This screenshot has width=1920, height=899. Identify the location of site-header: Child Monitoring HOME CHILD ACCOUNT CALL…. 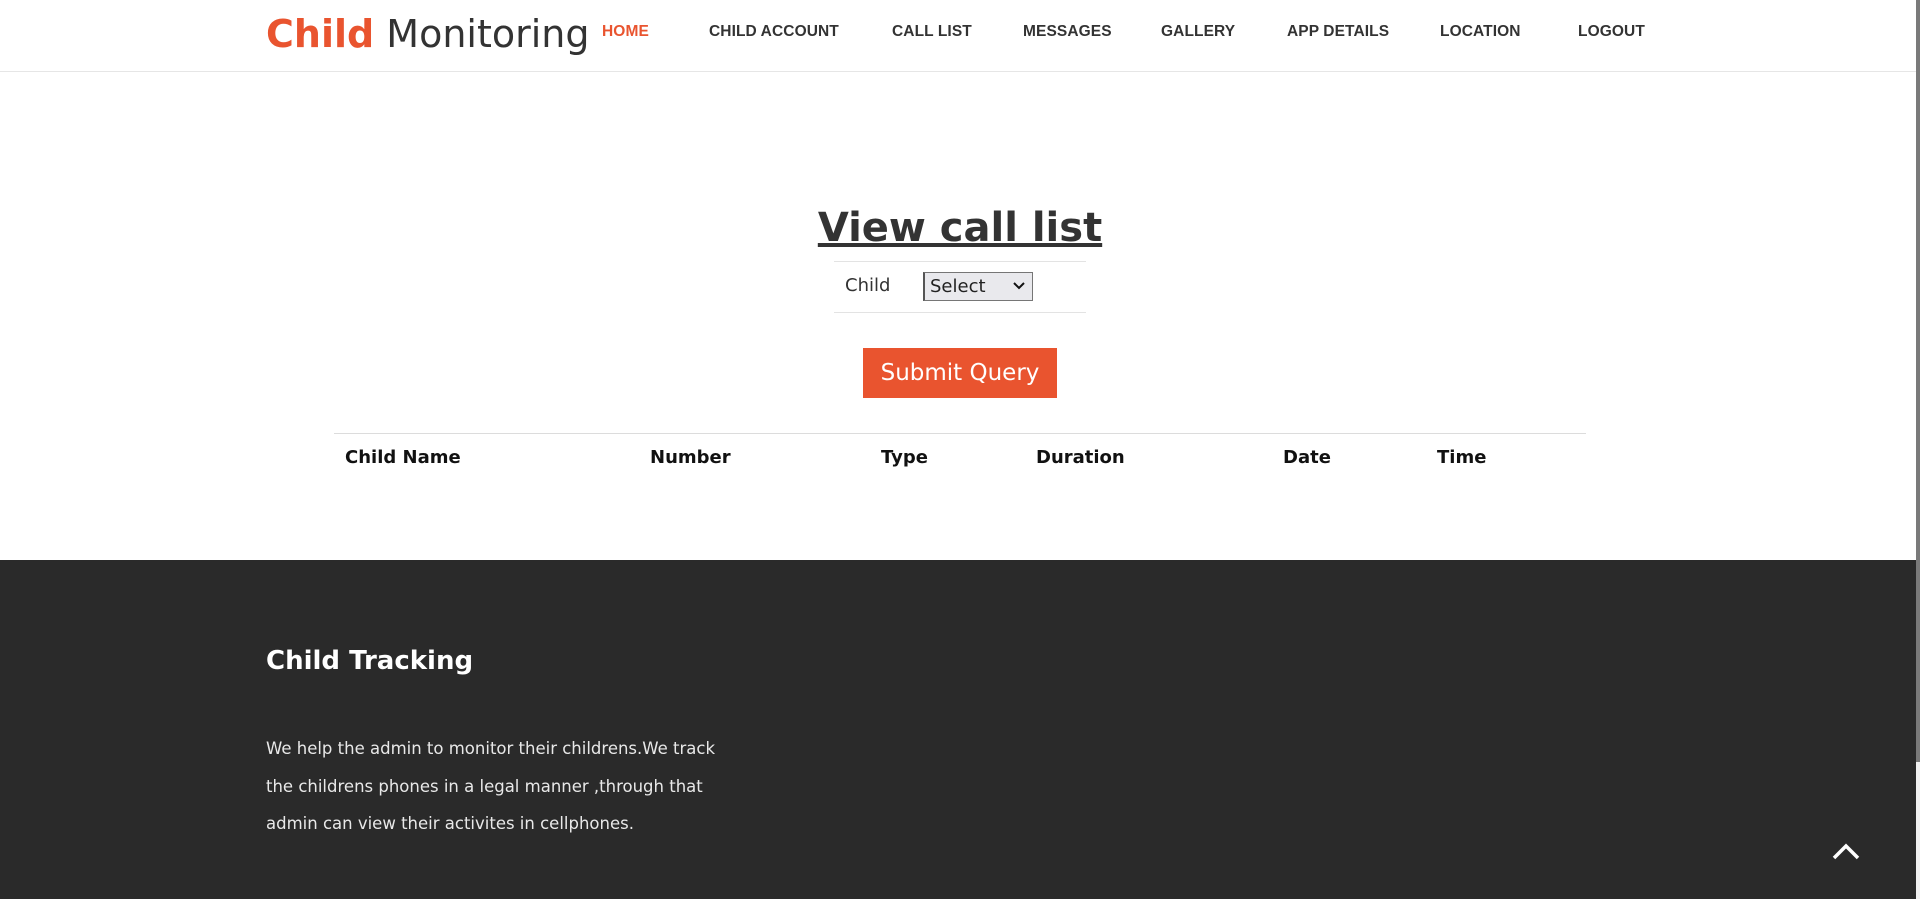
(958, 36).